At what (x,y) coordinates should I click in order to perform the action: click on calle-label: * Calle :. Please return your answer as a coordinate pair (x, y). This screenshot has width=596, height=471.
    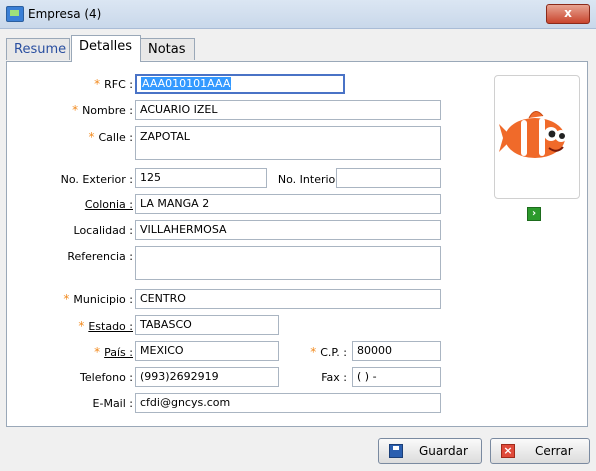
    Looking at the image, I should click on (110, 137).